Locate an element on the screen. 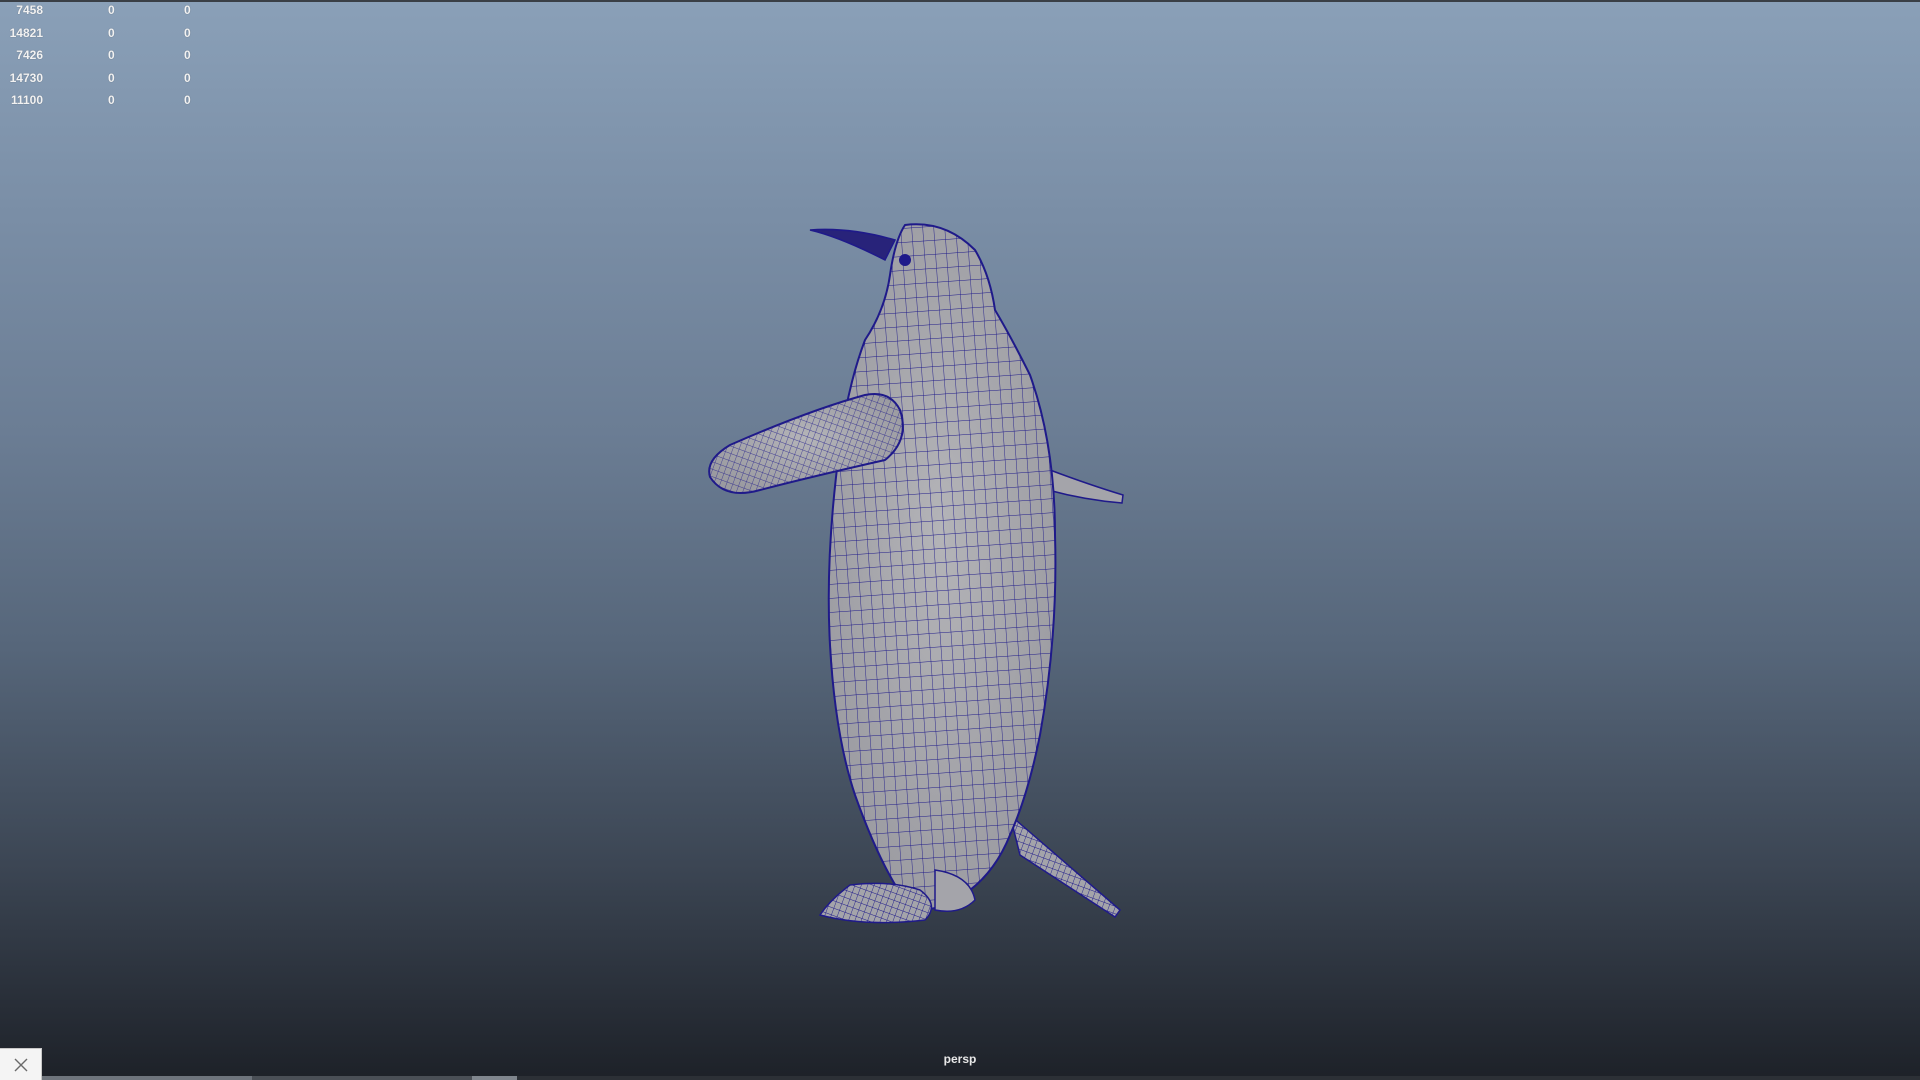 The image size is (1920, 1080). close-icon is located at coordinates (20, 1064).